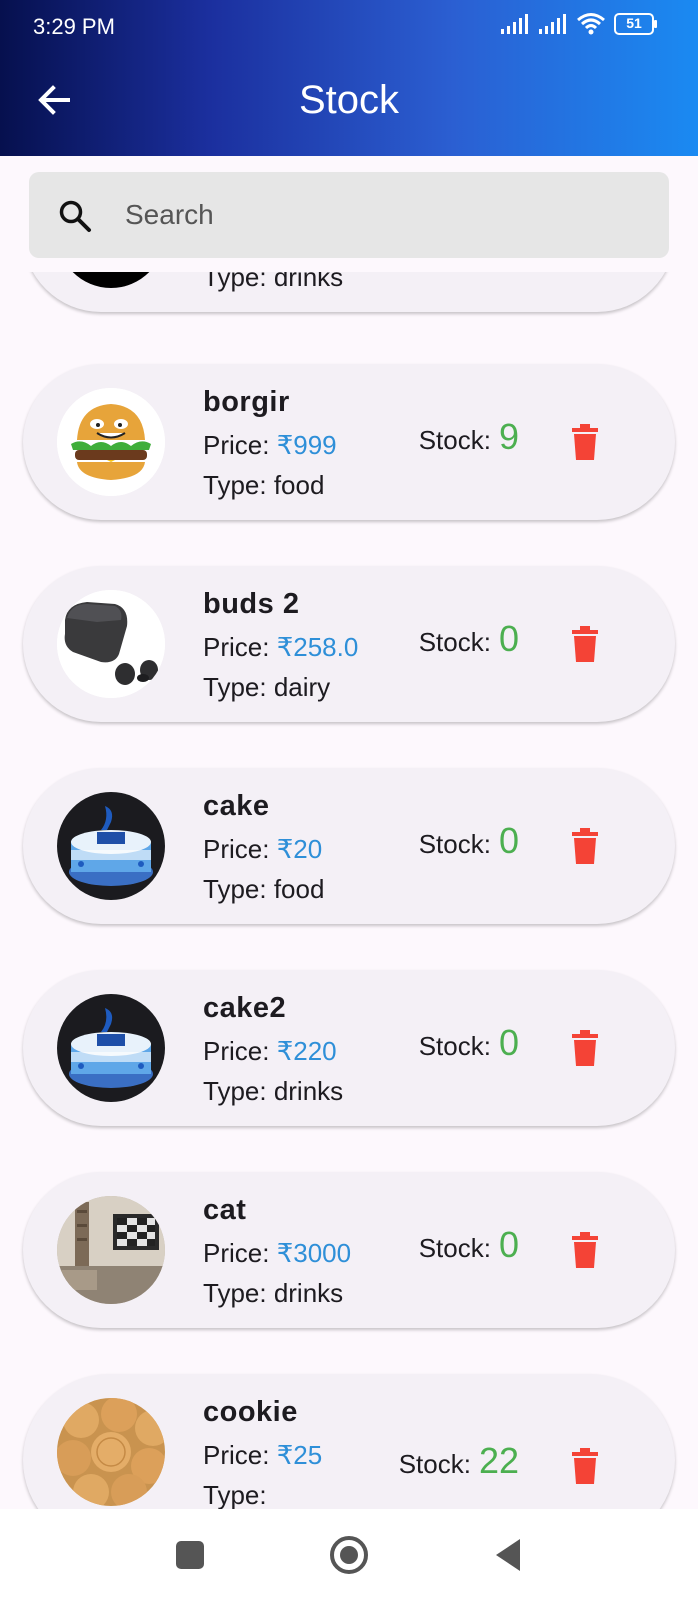 Image resolution: width=698 pixels, height=1600 pixels. What do you see at coordinates (299, 849) in the screenshot?
I see `price-value: ₹20` at bounding box center [299, 849].